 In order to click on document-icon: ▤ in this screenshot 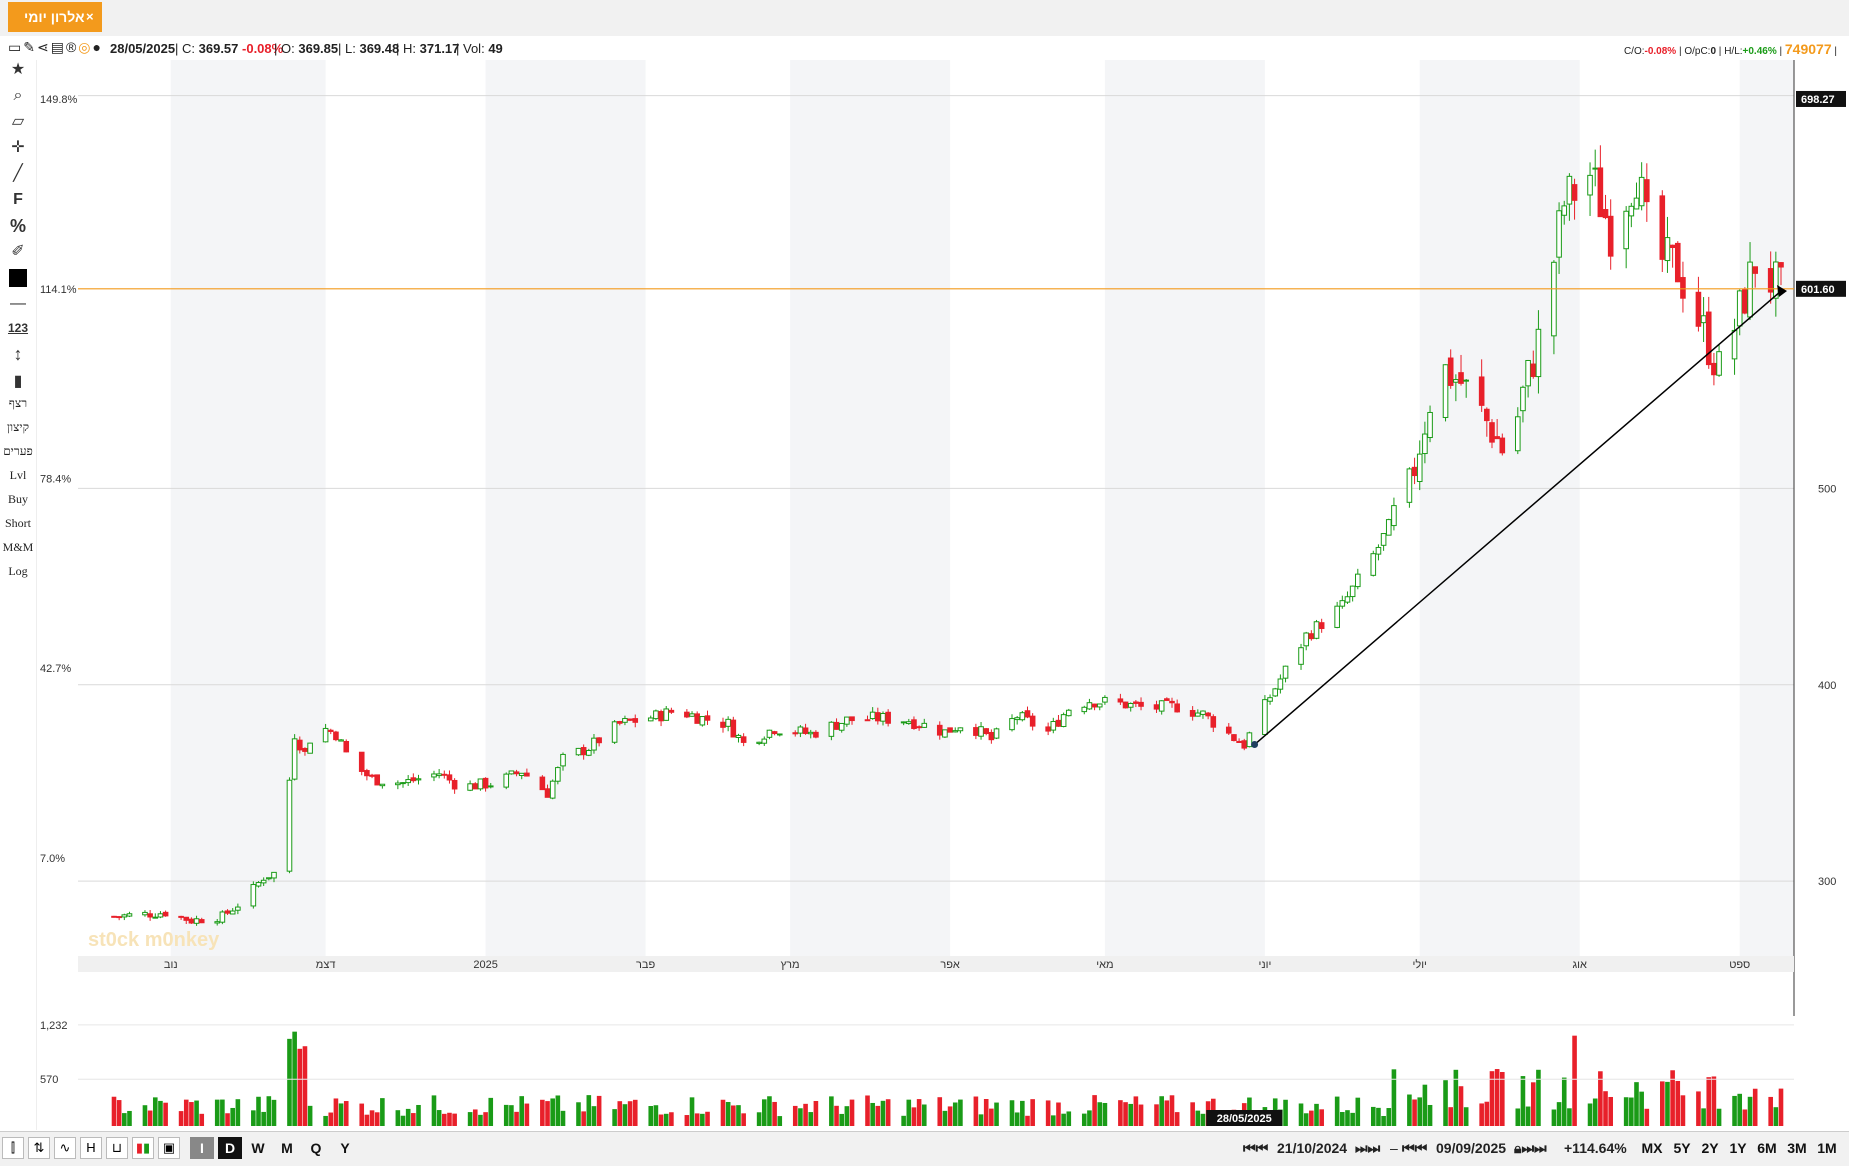, I will do `click(58, 47)`.